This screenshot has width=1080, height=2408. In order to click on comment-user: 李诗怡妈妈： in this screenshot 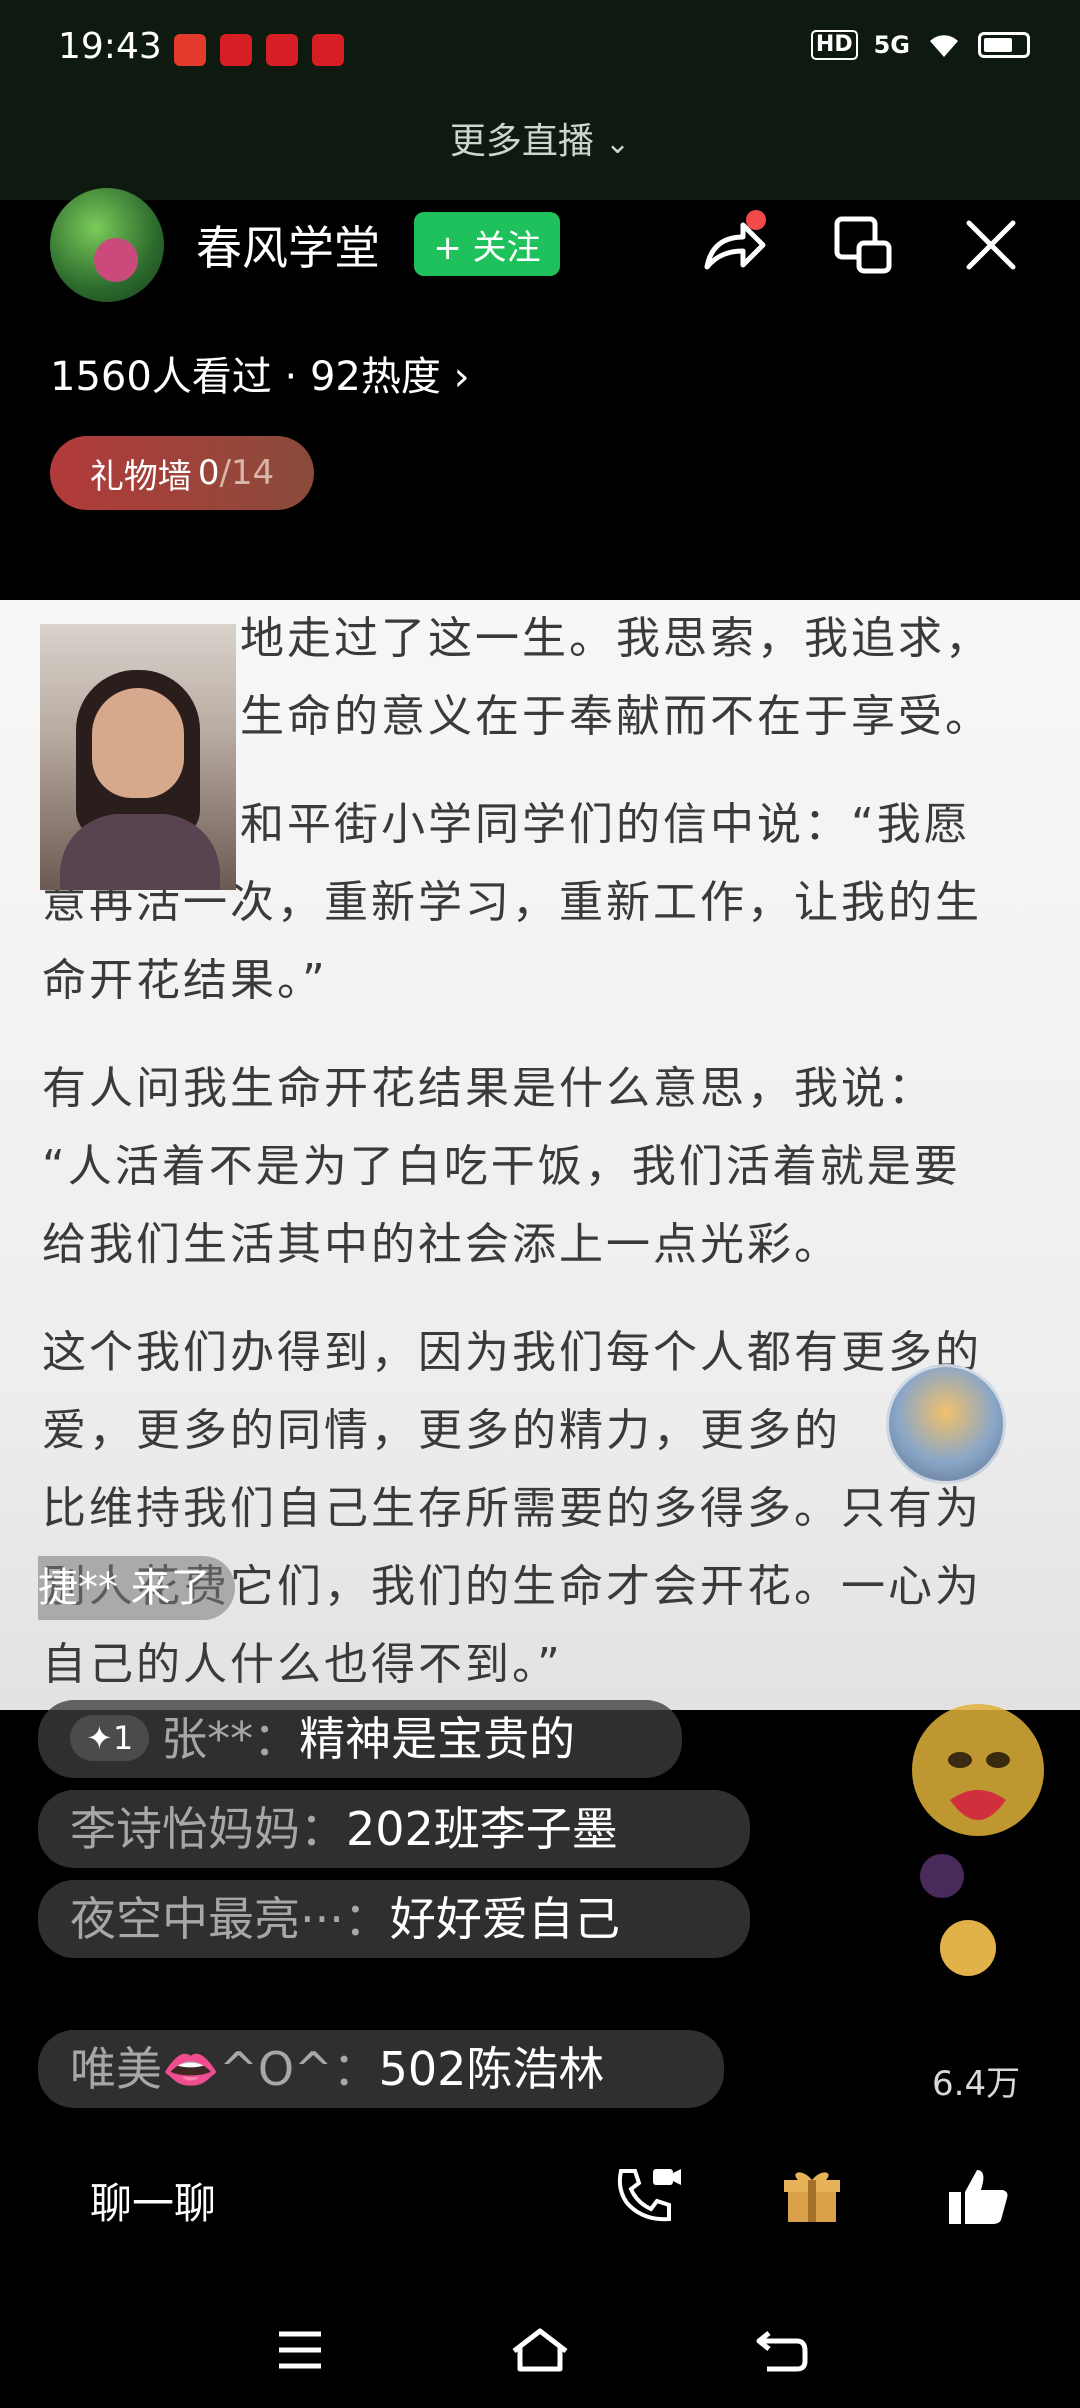, I will do `click(208, 1829)`.